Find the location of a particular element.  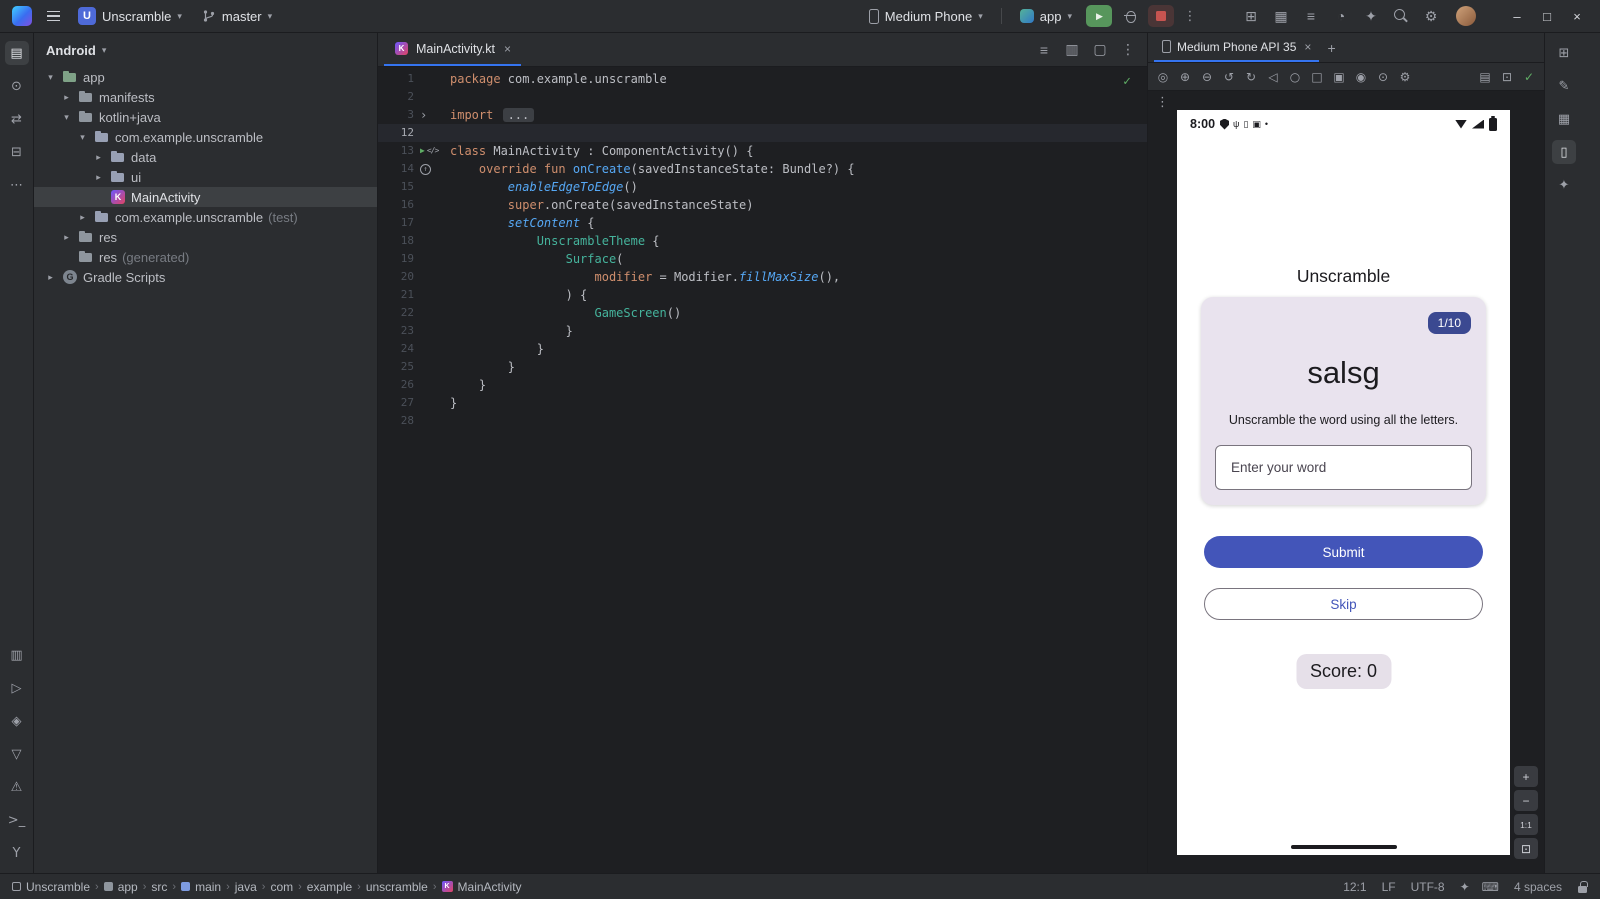

tree-item-res: ▸ res is located at coordinates (205, 237).